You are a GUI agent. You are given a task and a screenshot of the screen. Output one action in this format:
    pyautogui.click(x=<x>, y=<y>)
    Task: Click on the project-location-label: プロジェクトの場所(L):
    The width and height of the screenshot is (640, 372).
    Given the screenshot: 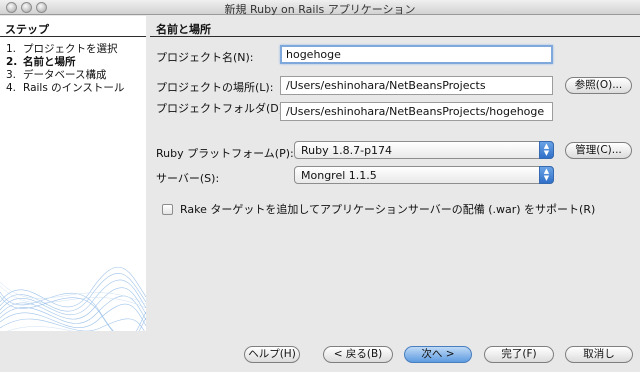 What is the action you would take?
    pyautogui.click(x=215, y=87)
    